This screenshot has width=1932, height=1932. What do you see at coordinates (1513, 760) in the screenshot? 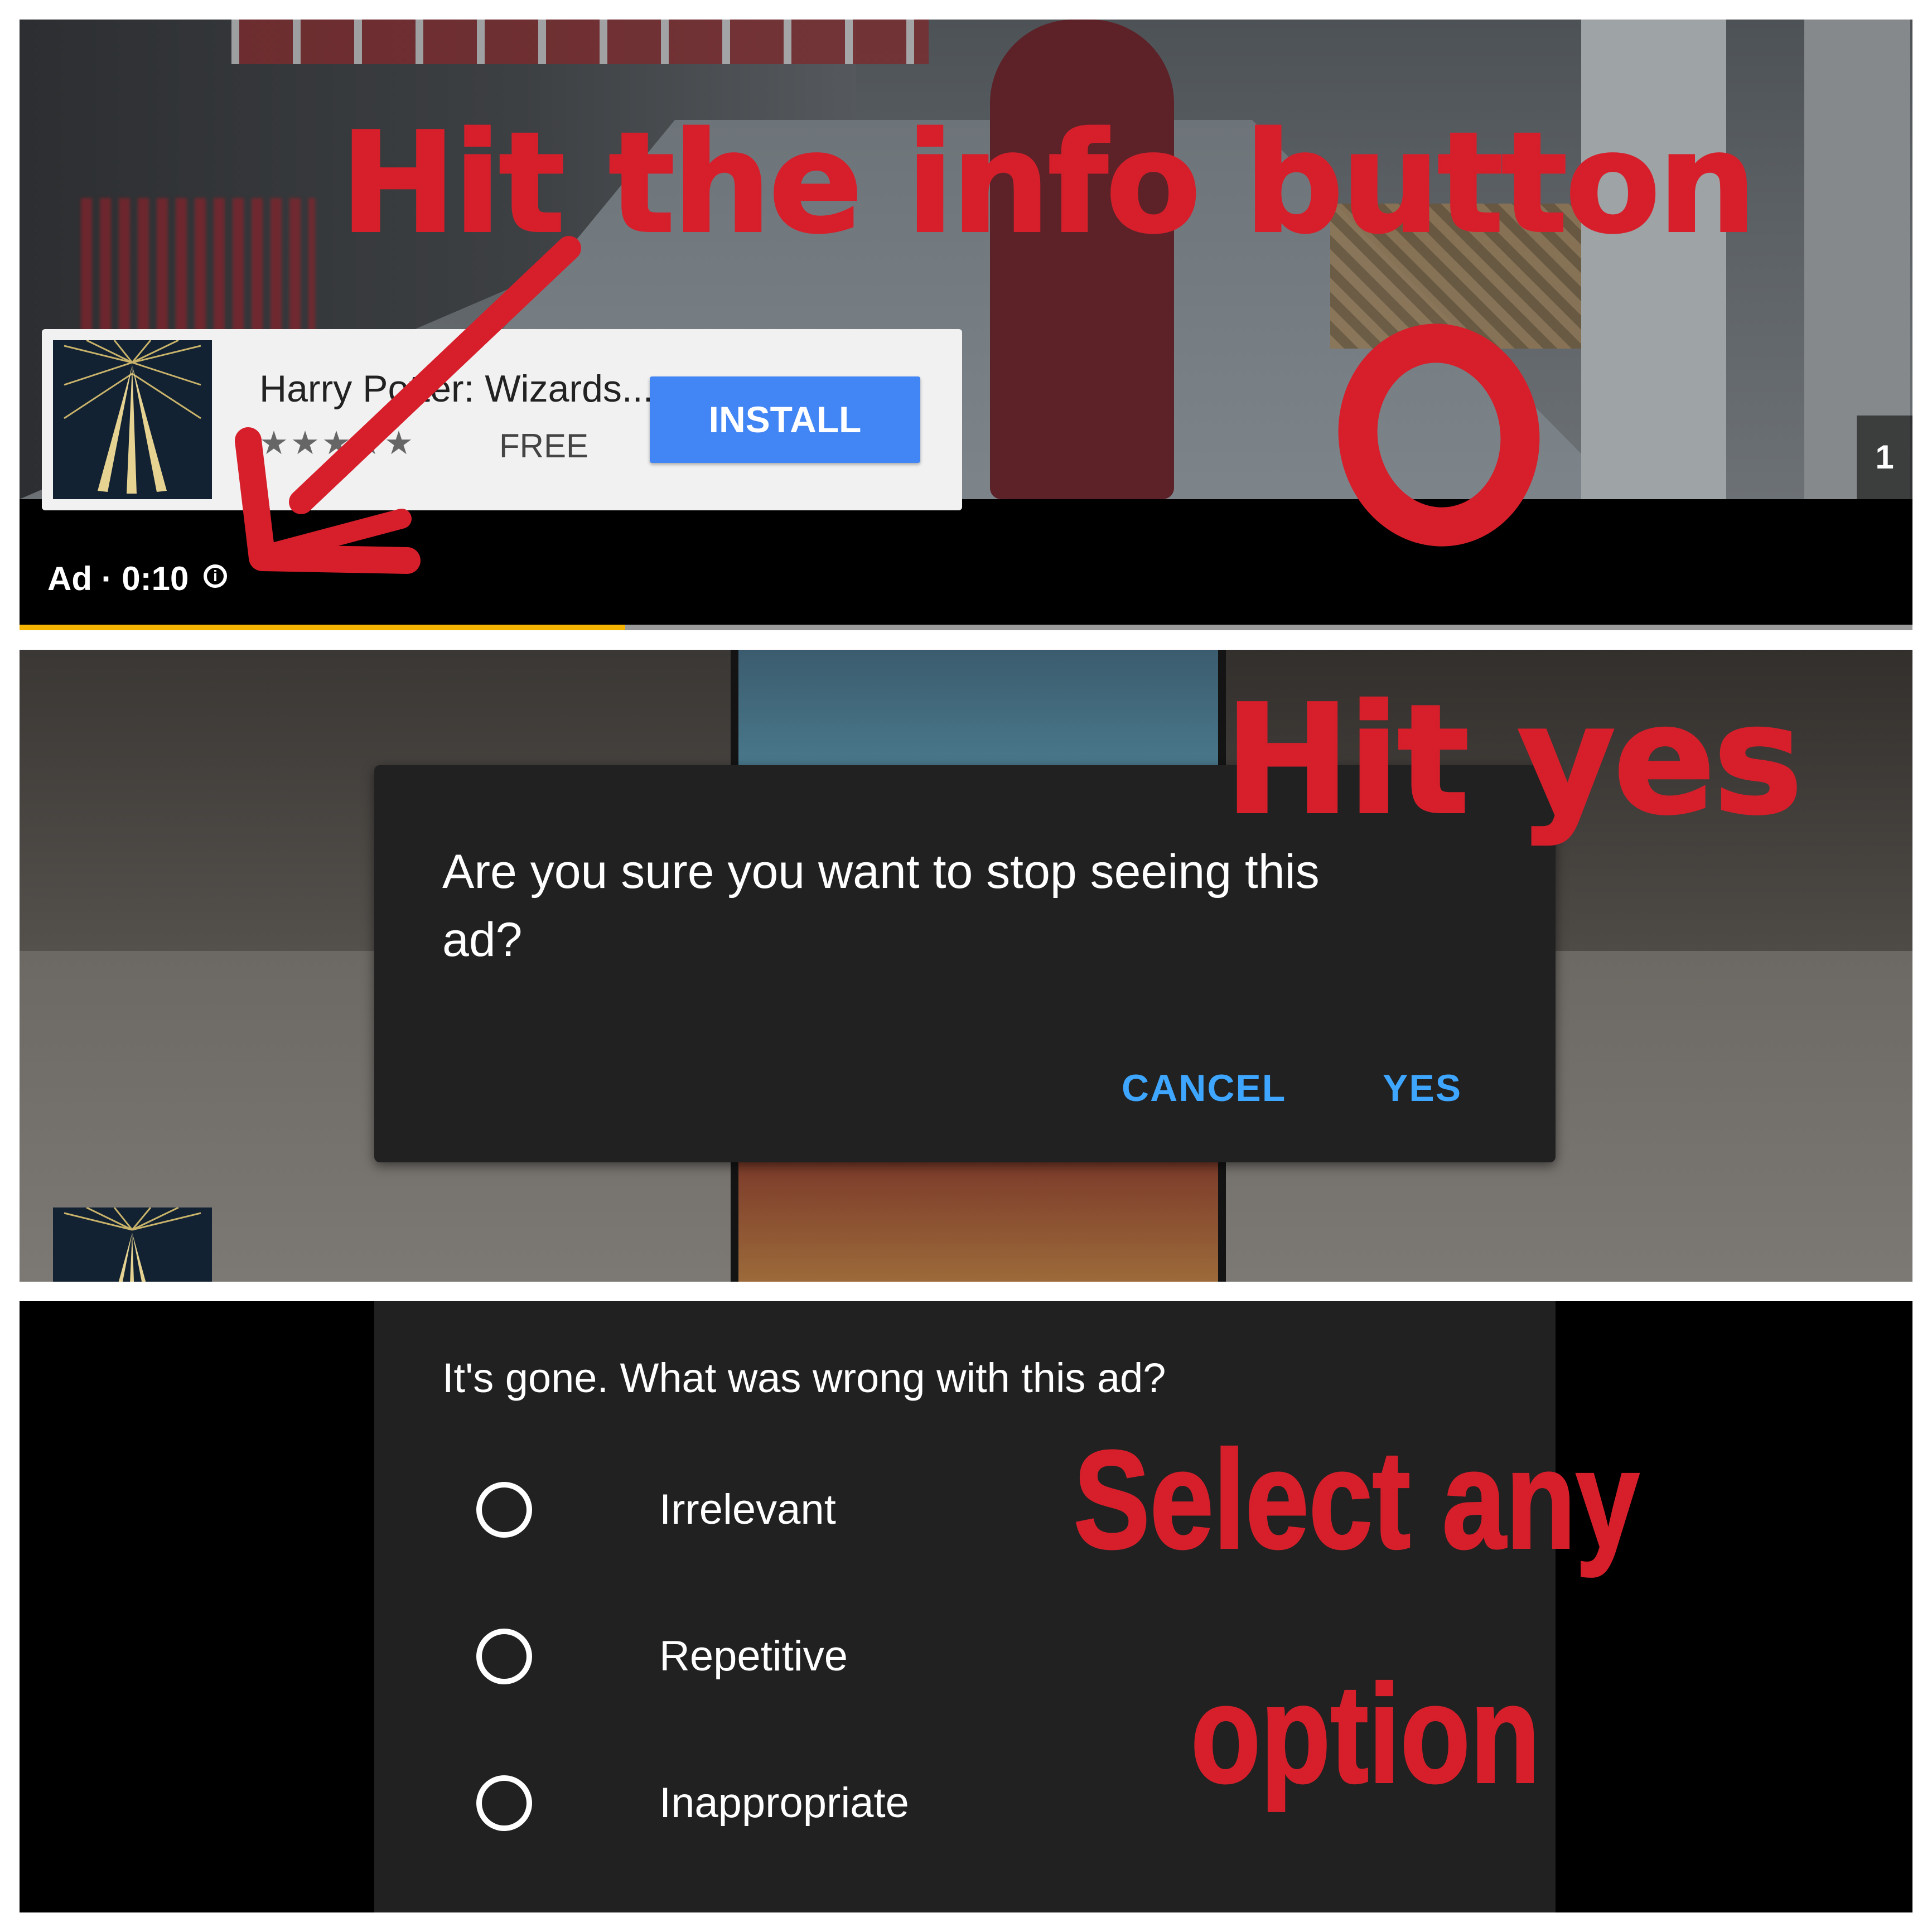
I see `annotation-step2: Hit yes` at bounding box center [1513, 760].